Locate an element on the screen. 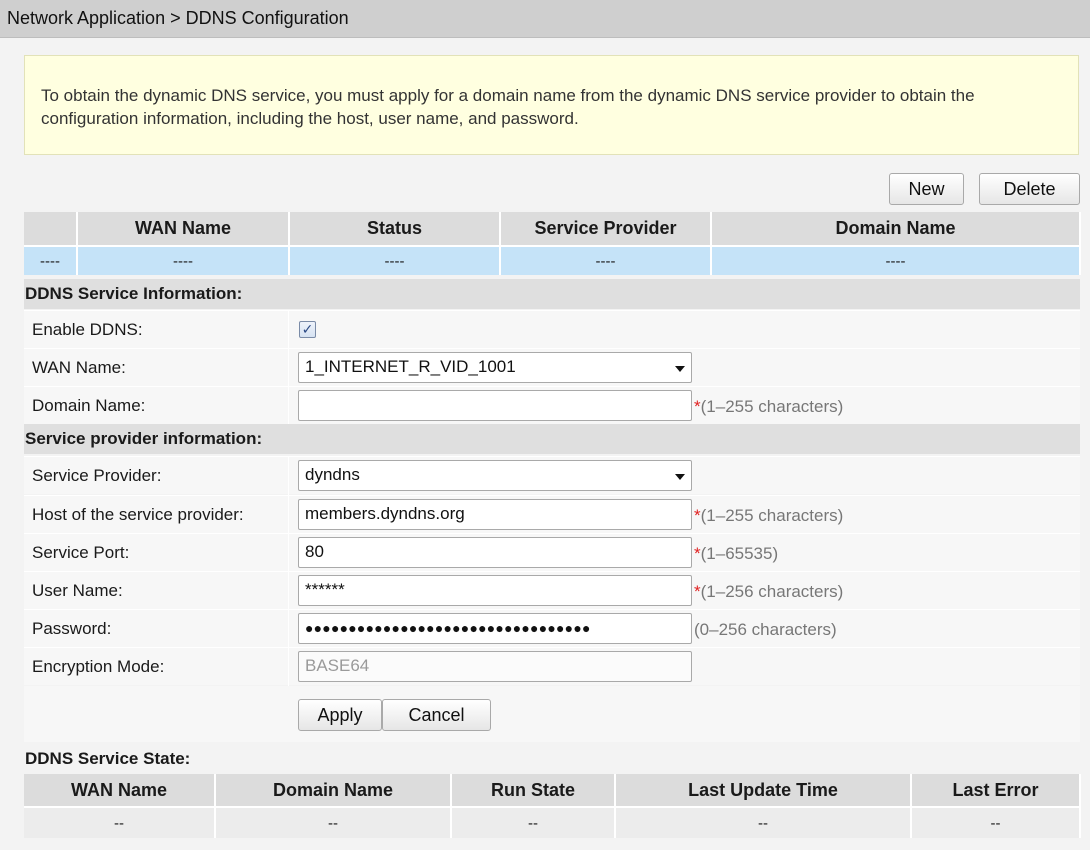 Image resolution: width=1090 pixels, height=850 pixels. host-label: Host of the service provider: is located at coordinates (156, 515).